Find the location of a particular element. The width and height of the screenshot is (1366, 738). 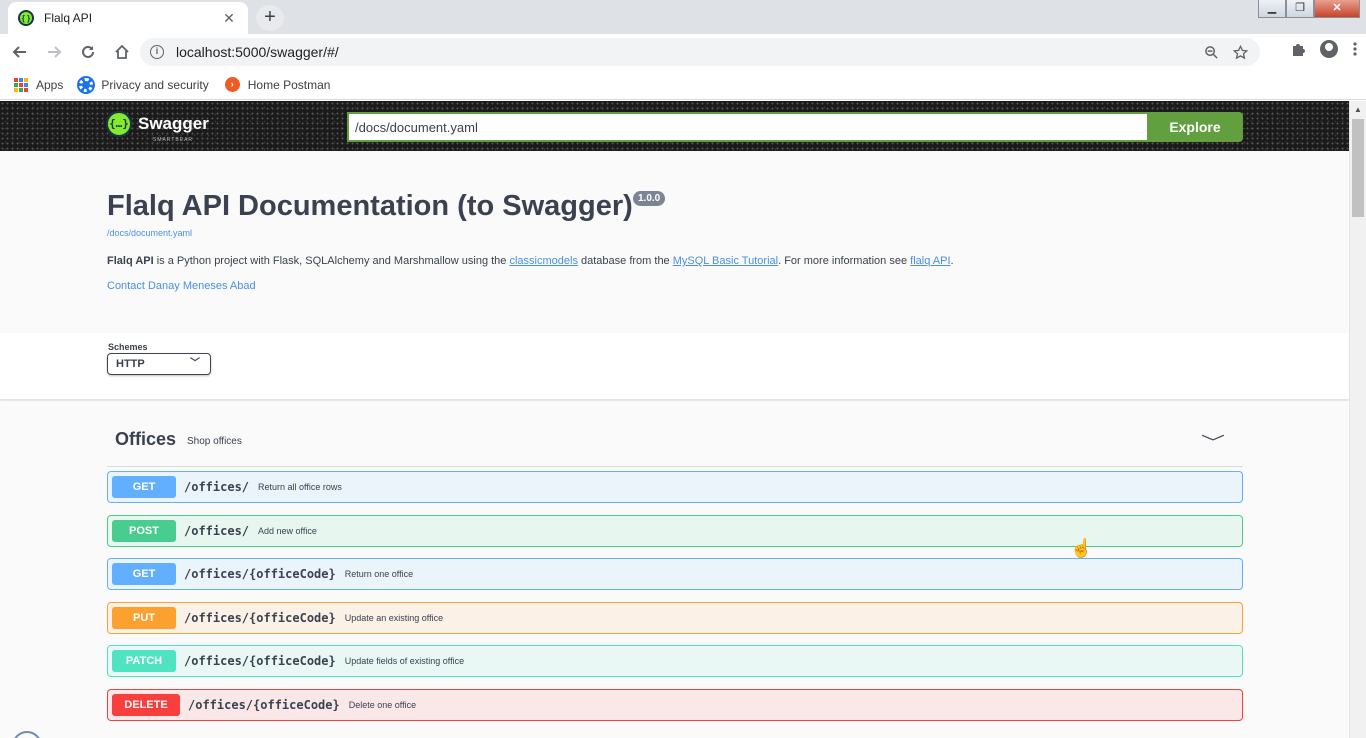

operation-summary: Update fields of existing office is located at coordinates (404, 661).